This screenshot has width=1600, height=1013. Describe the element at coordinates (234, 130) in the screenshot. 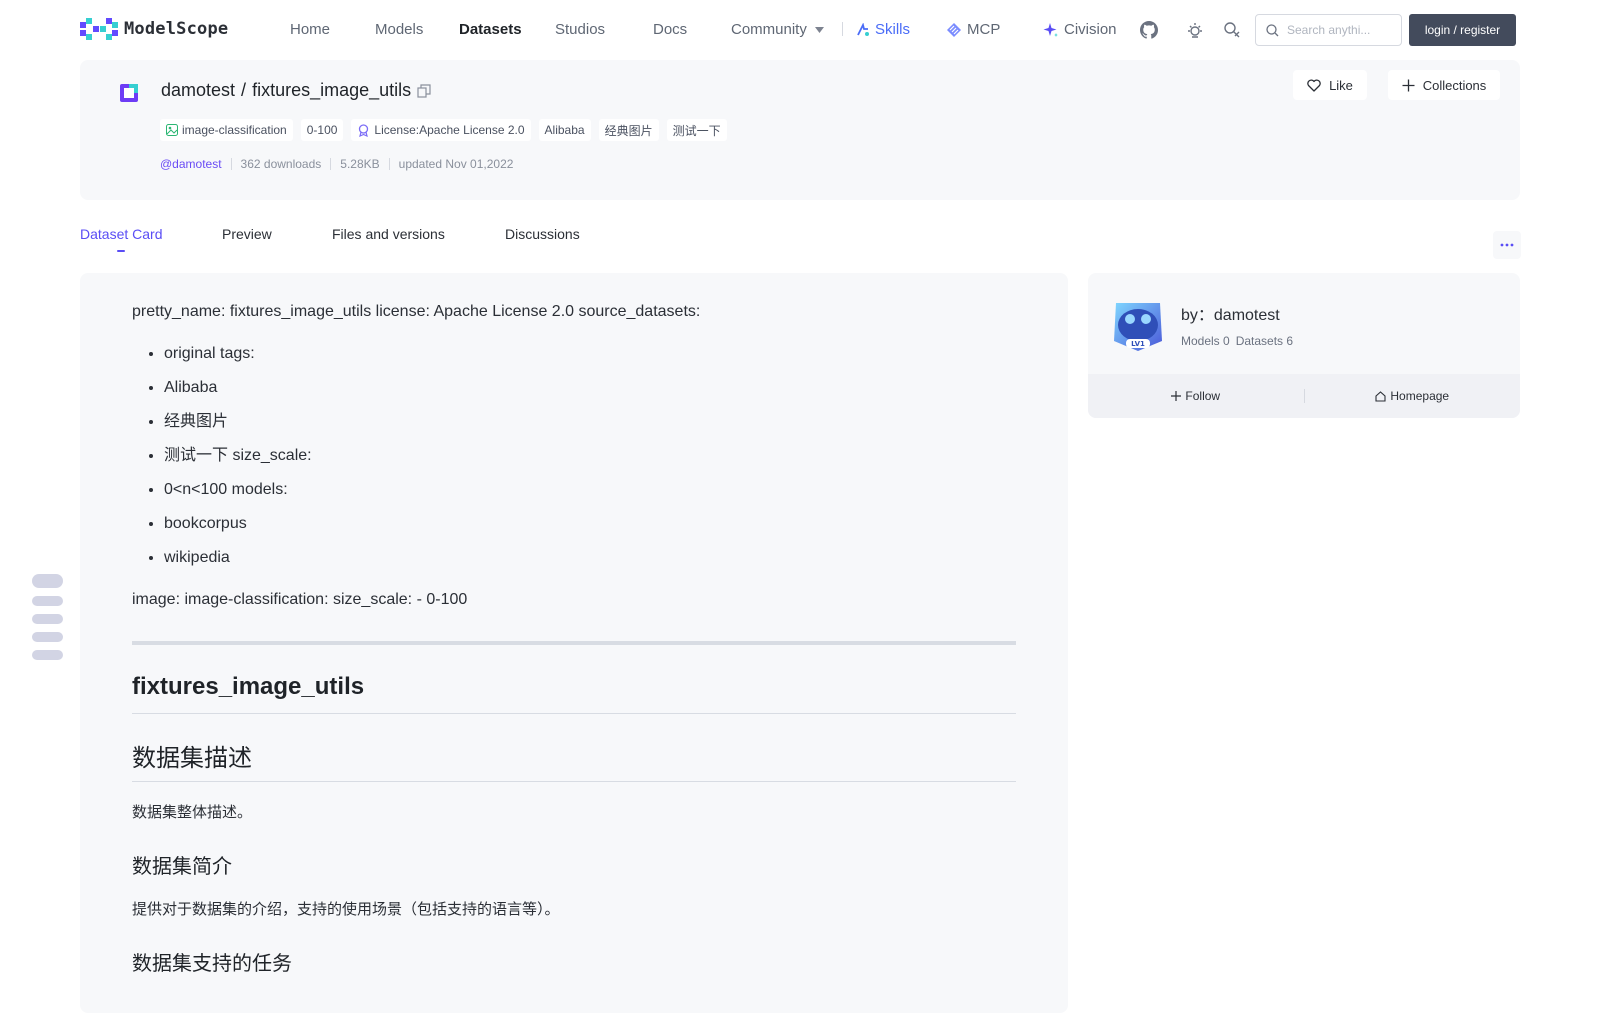

I see `tag-label: image-classification` at that location.